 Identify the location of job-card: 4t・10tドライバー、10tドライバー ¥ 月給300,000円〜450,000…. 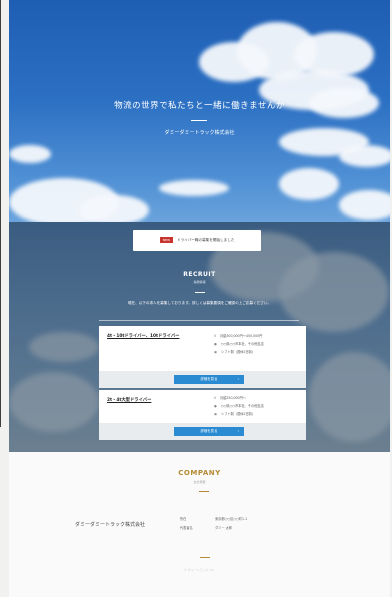
(202, 357).